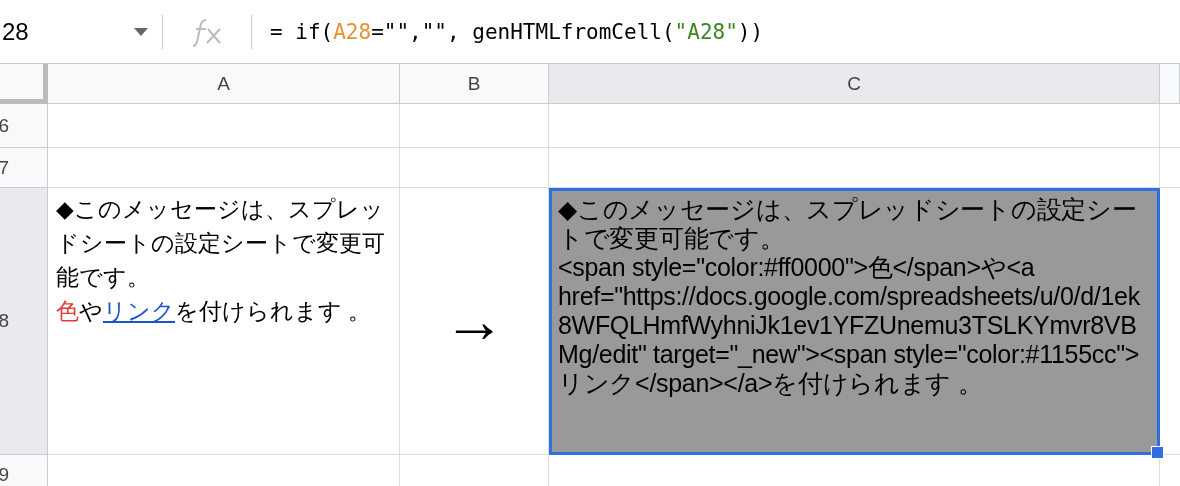 The image size is (1180, 486). I want to click on column-header: B, so click(474, 84).